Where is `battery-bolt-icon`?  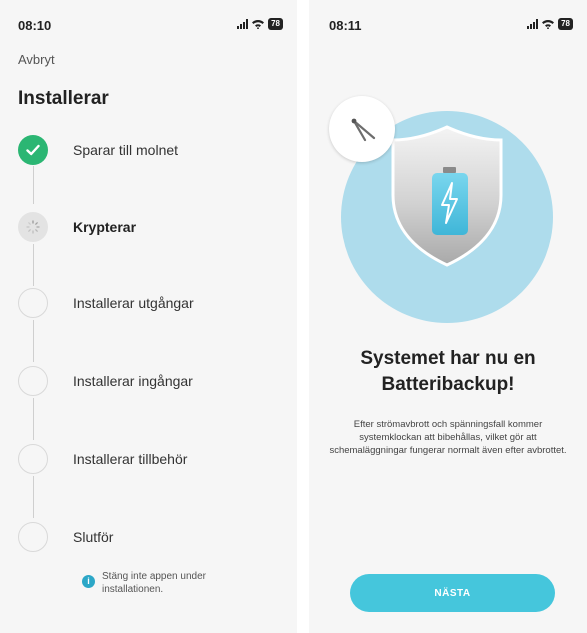
battery-bolt-icon is located at coordinates (450, 201).